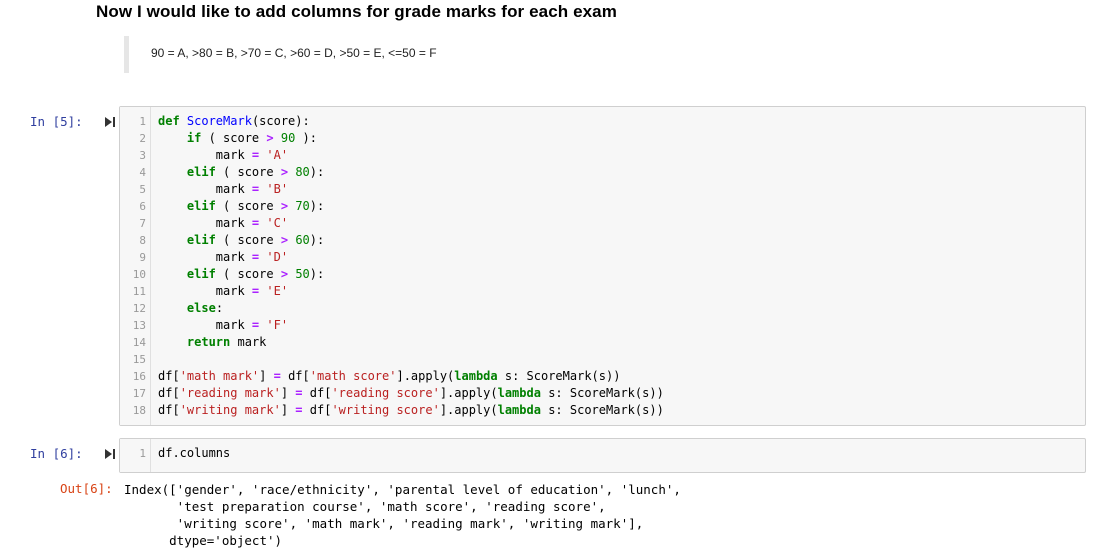  I want to click on code-line: 4 elif ( score > 80):, so click(602, 172).